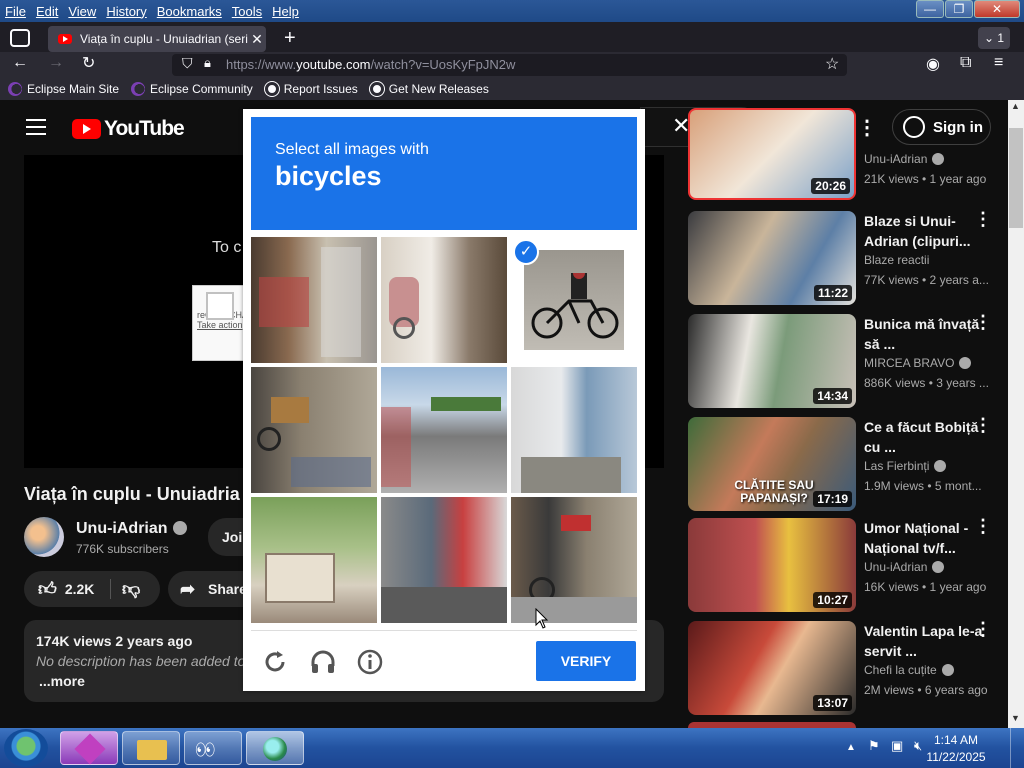  I want to click on bookmark-eclipse-community: Eclipse Community, so click(192, 89).